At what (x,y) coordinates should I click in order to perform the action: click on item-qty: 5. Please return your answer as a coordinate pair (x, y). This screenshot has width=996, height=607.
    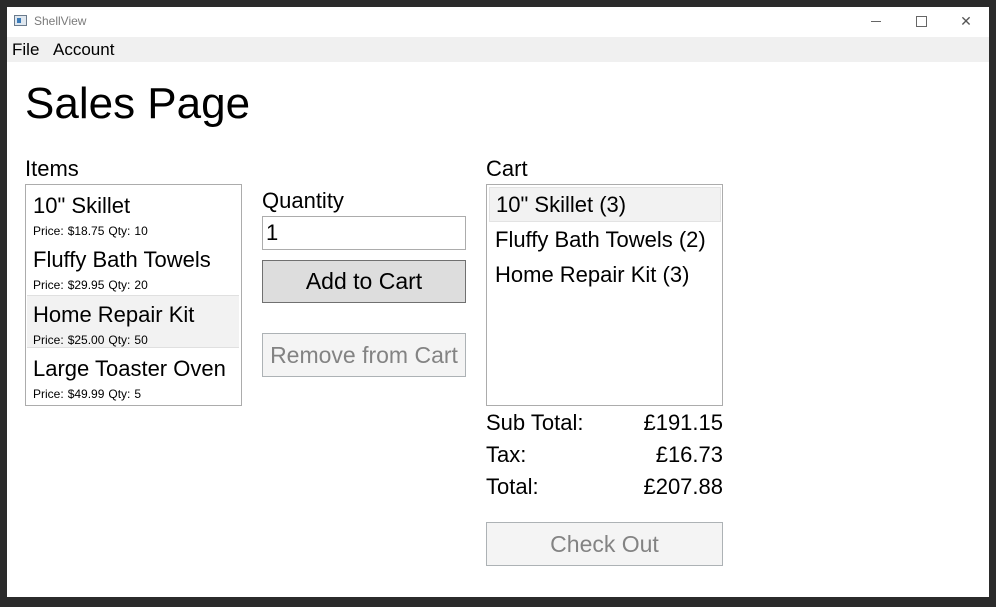
    Looking at the image, I should click on (138, 394).